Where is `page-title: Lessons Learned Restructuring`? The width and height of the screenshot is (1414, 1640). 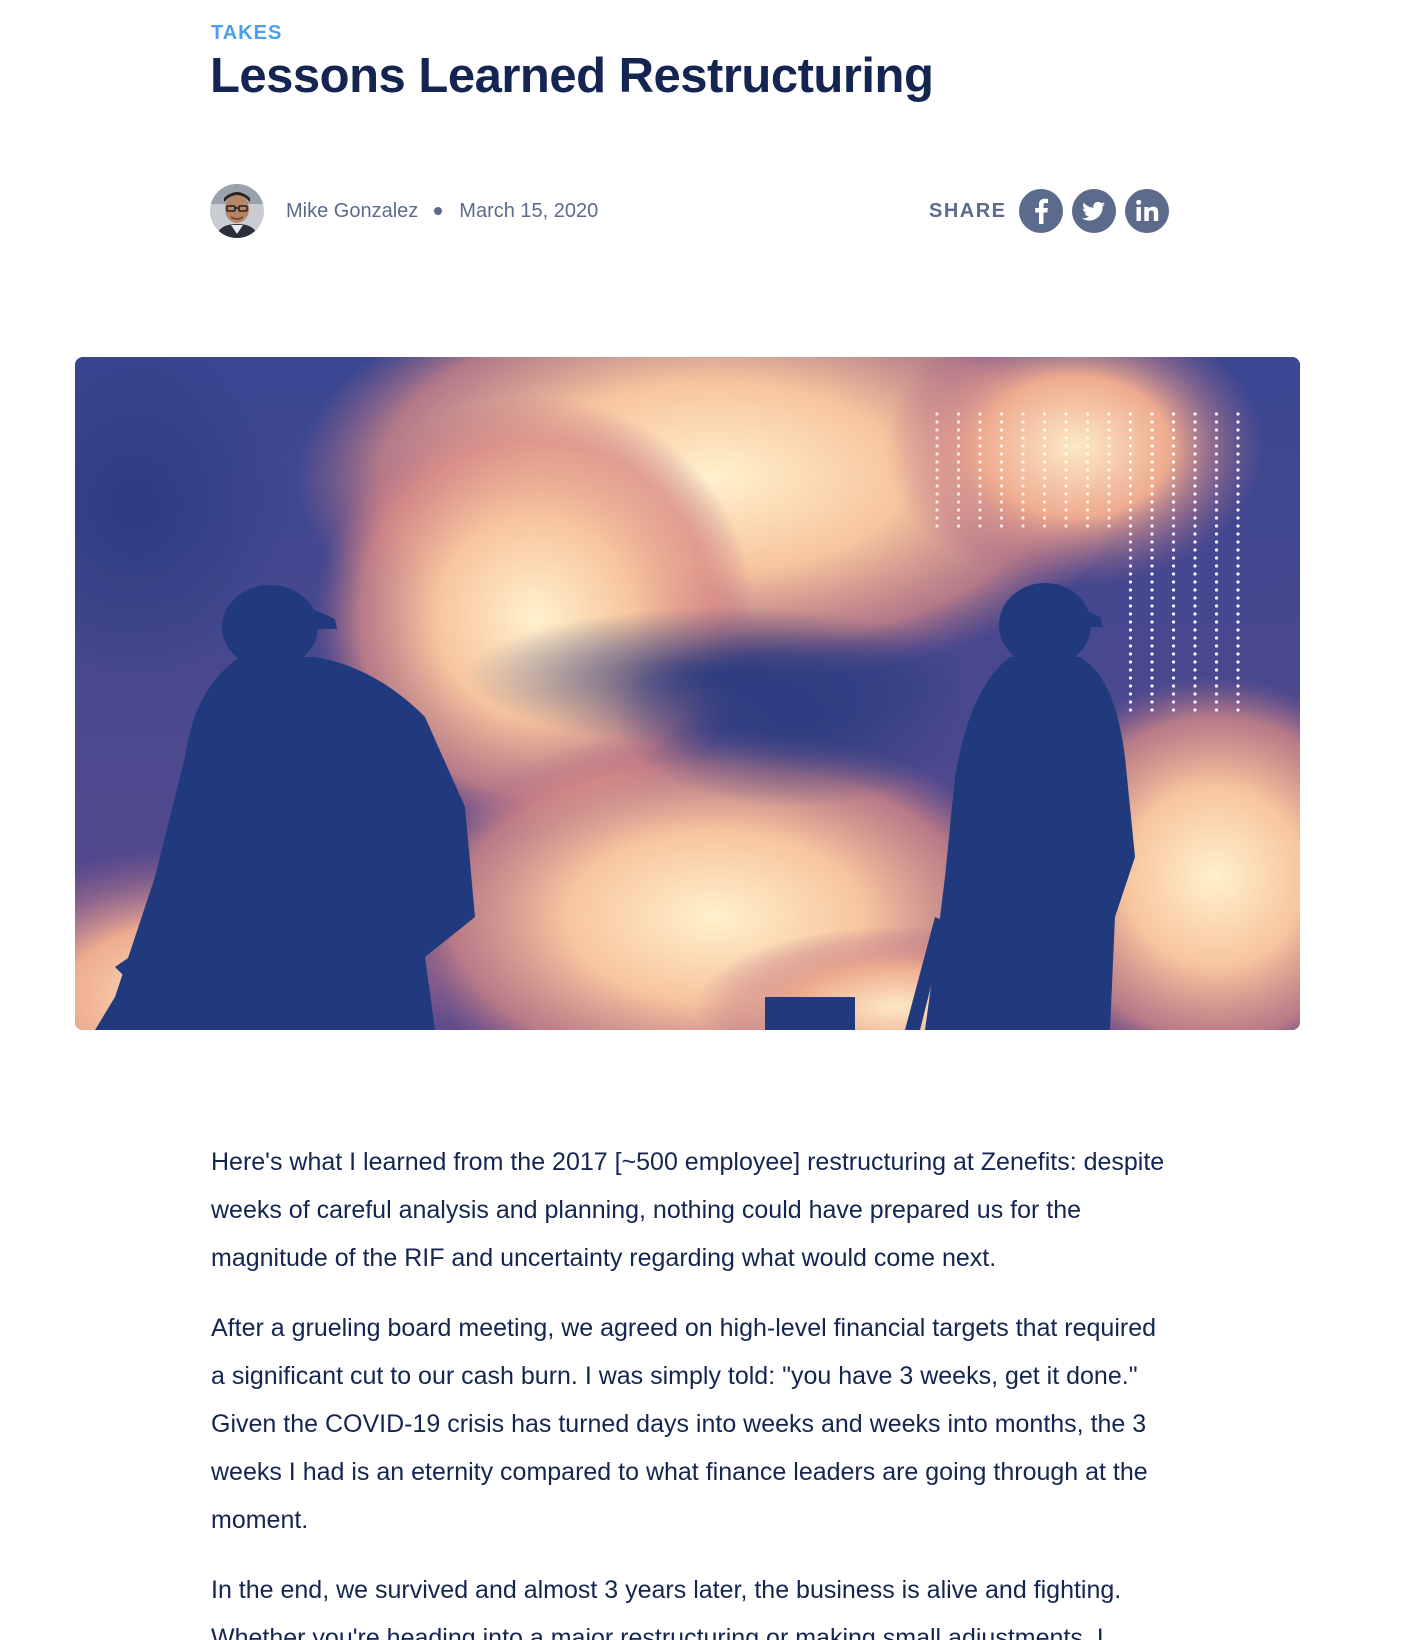 page-title: Lessons Learned Restructuring is located at coordinates (572, 76).